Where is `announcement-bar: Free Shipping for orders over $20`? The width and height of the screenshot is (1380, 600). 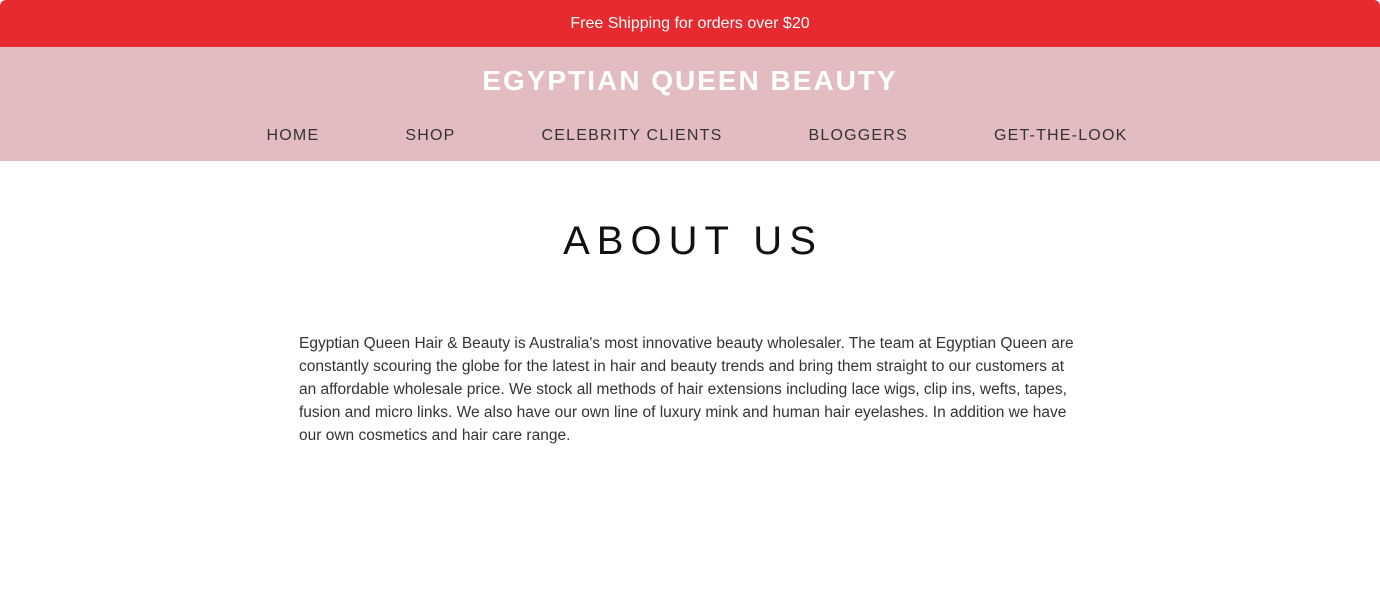 announcement-bar: Free Shipping for orders over $20 is located at coordinates (690, 23).